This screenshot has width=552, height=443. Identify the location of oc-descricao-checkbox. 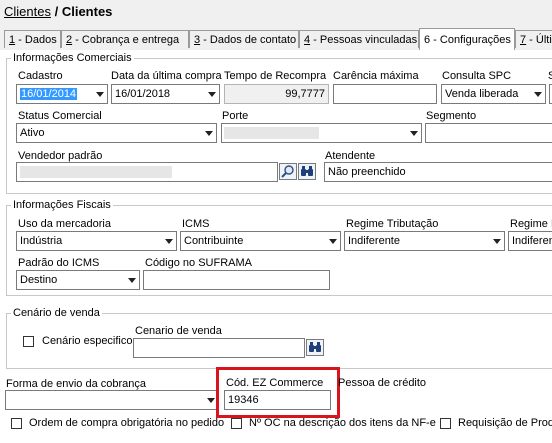
(236, 423).